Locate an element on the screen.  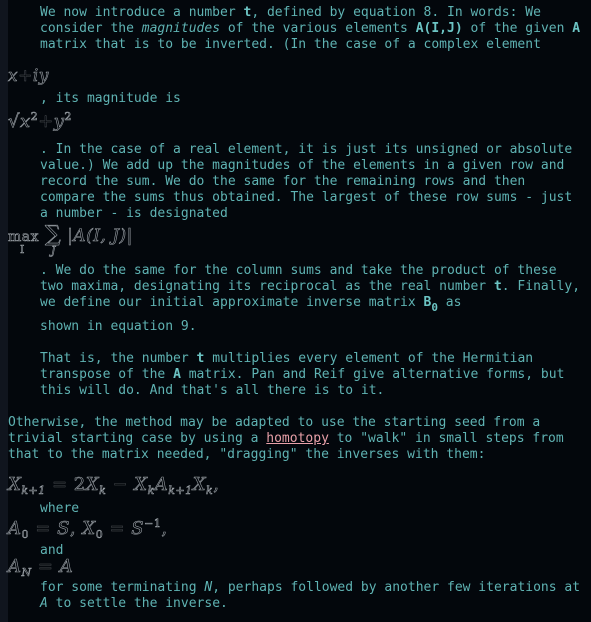
magnitude-line: , its magnitude is is located at coordinates (110, 98).